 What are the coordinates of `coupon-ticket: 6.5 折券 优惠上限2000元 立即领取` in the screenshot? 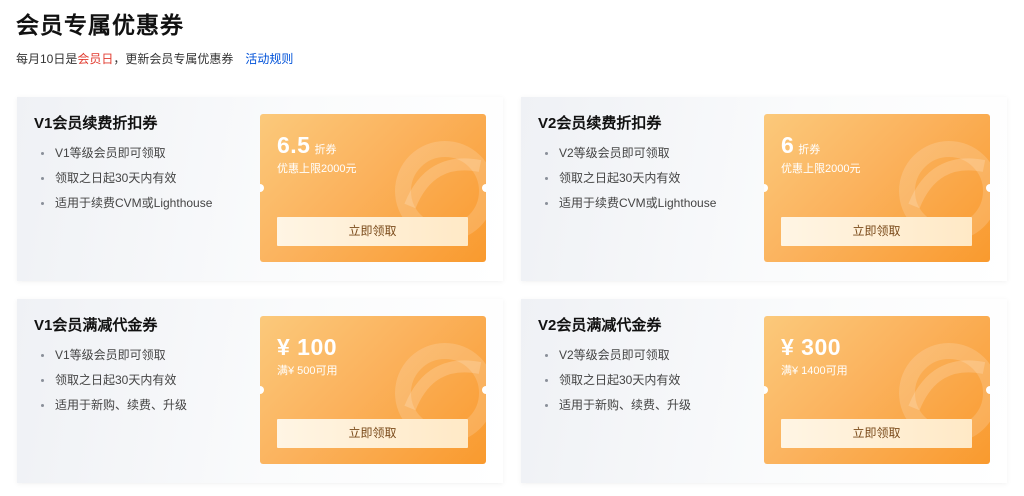 It's located at (373, 188).